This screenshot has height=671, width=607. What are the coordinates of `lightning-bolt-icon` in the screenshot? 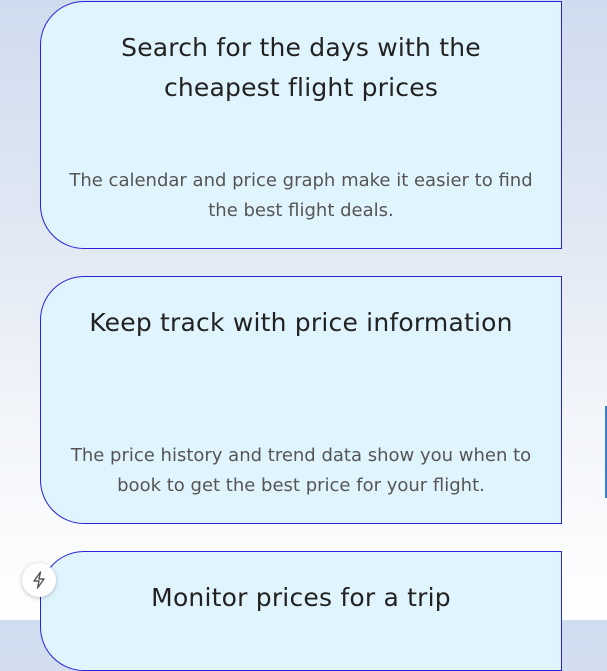 It's located at (39, 580).